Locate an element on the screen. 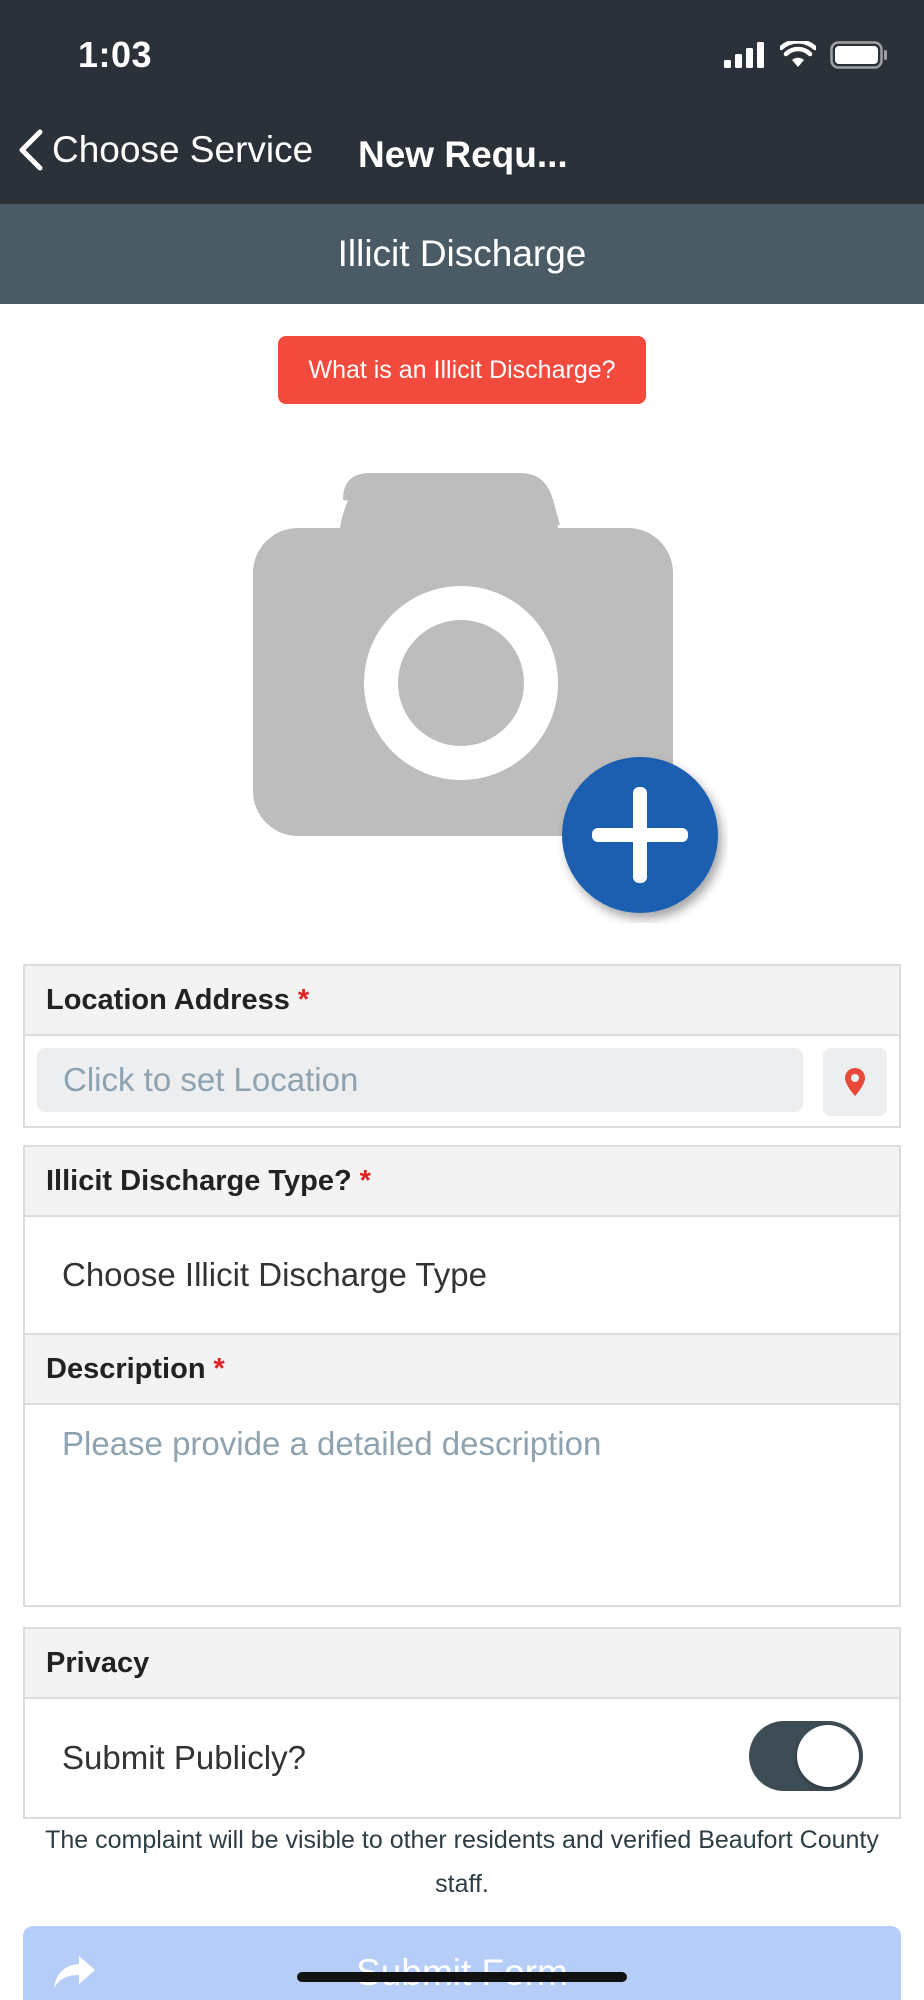 Image resolution: width=924 pixels, height=2000 pixels. service-title-bar: Illicit Discharge is located at coordinates (462, 254).